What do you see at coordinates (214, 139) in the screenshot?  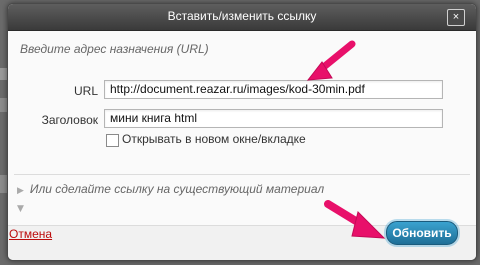 I see `new-window-label: Открывать в новом окне/вкладке` at bounding box center [214, 139].